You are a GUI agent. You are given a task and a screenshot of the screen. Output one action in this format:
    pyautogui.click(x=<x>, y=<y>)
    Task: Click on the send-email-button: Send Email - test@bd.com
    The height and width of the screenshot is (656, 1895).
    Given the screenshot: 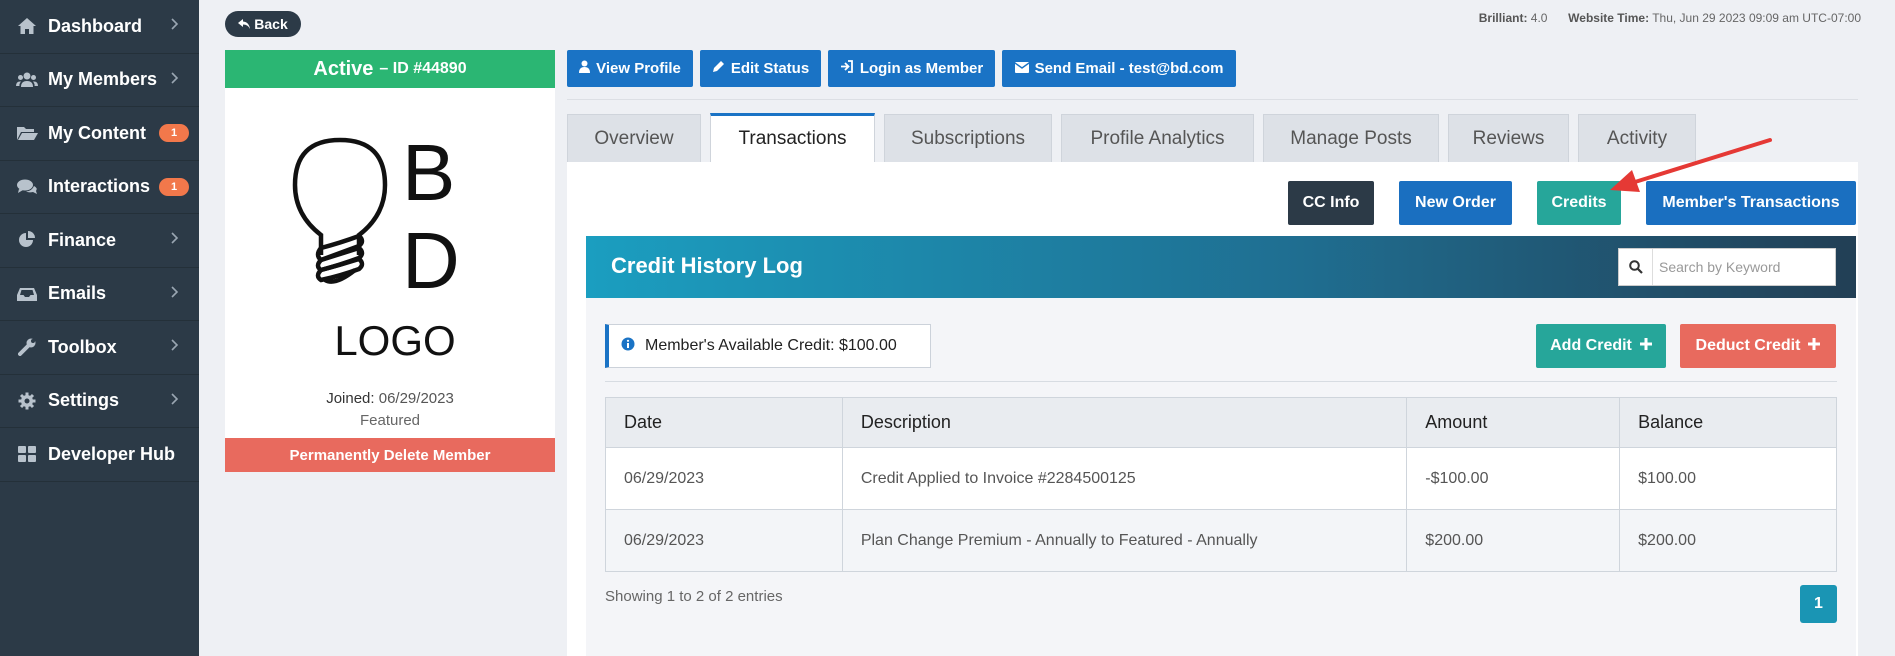 What is the action you would take?
    pyautogui.click(x=1119, y=68)
    